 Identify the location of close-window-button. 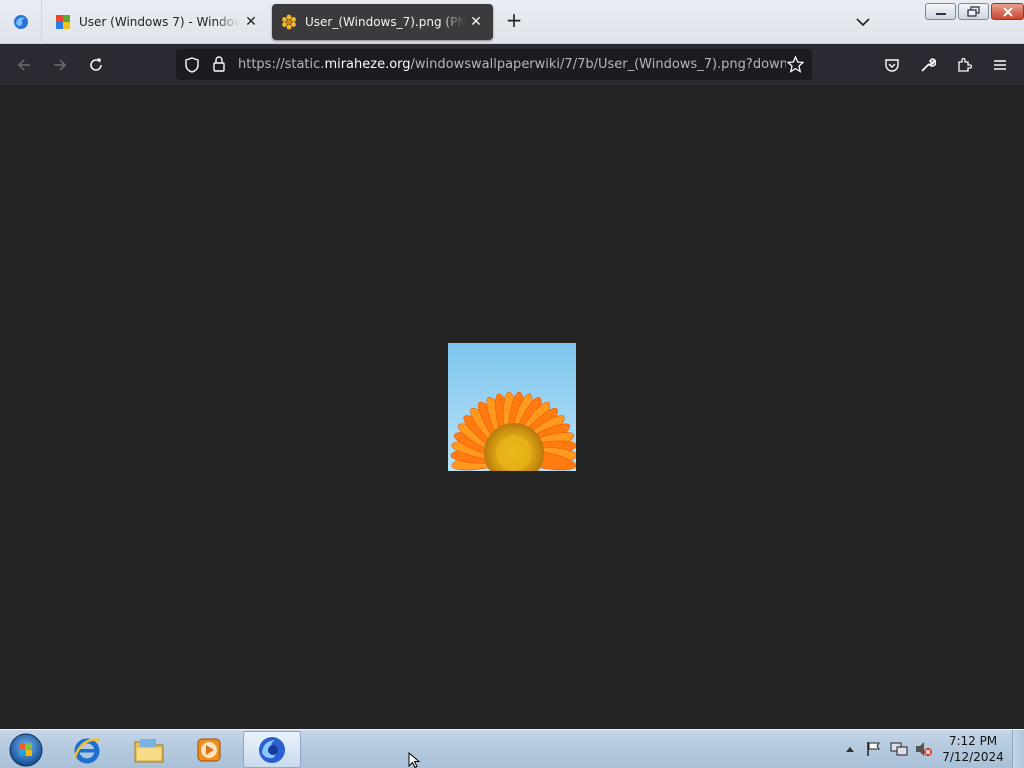
(1007, 11).